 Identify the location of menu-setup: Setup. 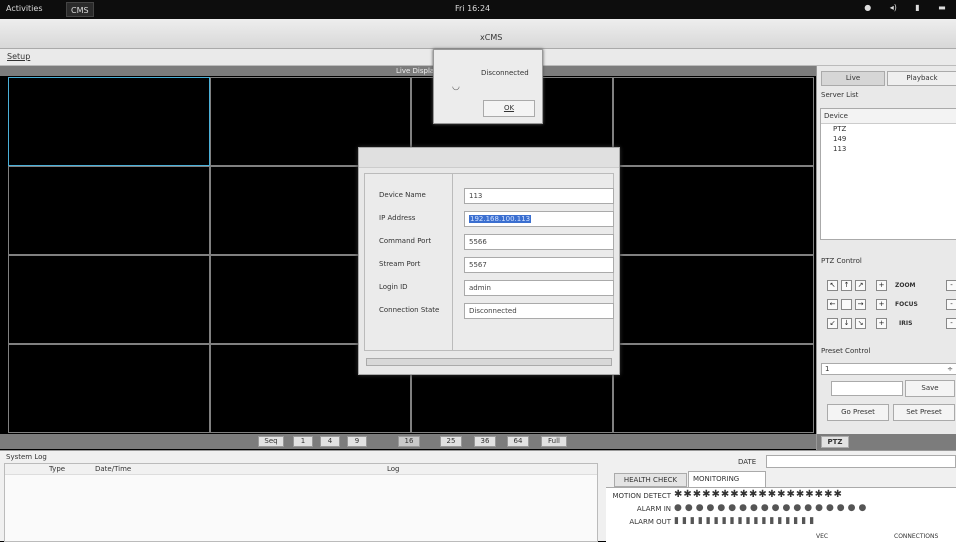
(18, 56).